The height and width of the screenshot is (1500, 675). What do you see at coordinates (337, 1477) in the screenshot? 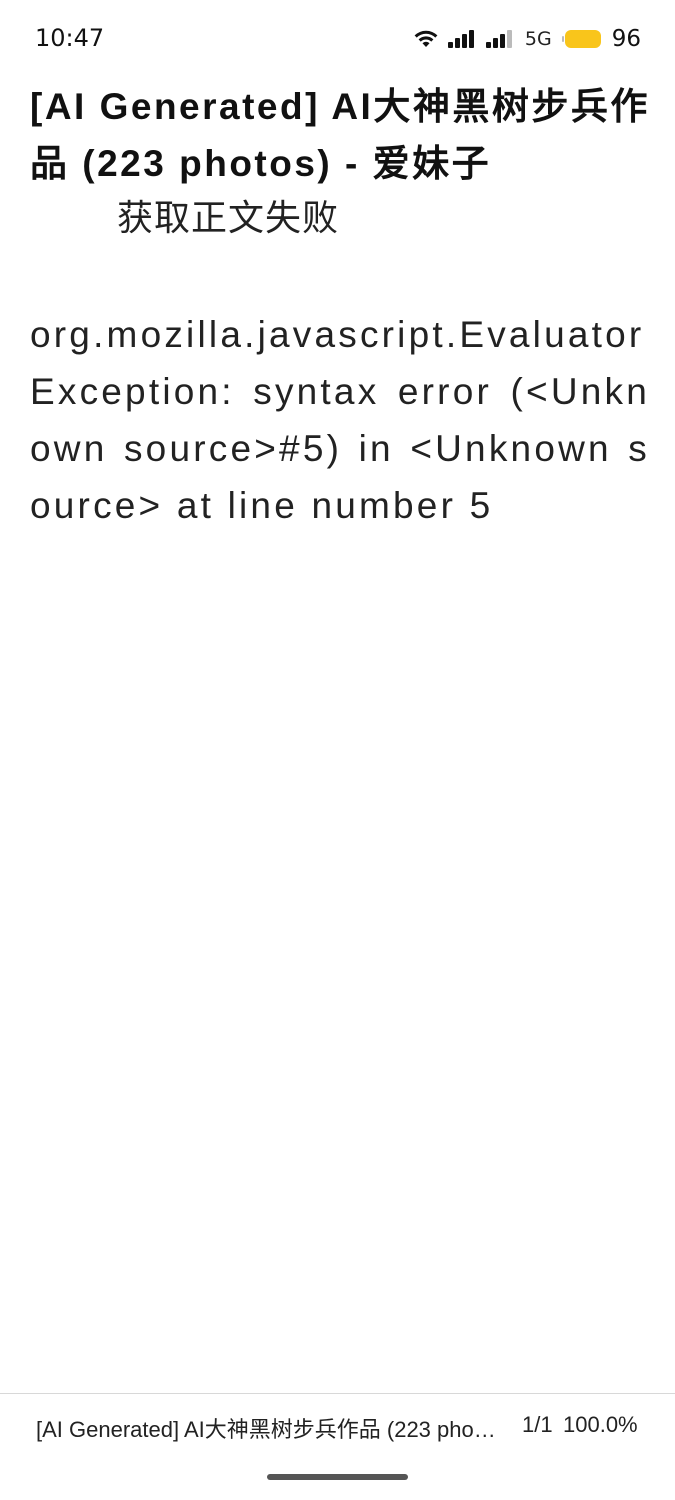
I see `home-indicator` at bounding box center [337, 1477].